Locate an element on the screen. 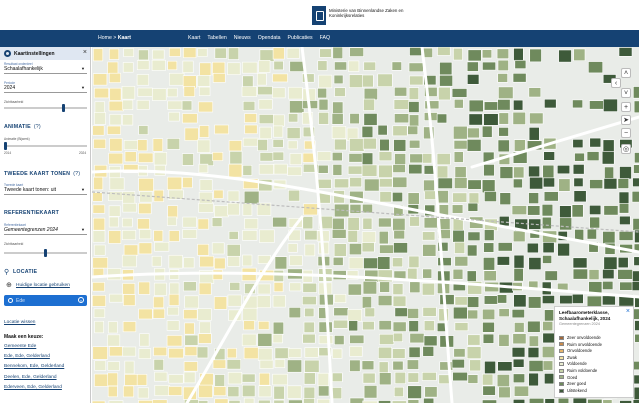  clear-search-icon: × is located at coordinates (81, 300).